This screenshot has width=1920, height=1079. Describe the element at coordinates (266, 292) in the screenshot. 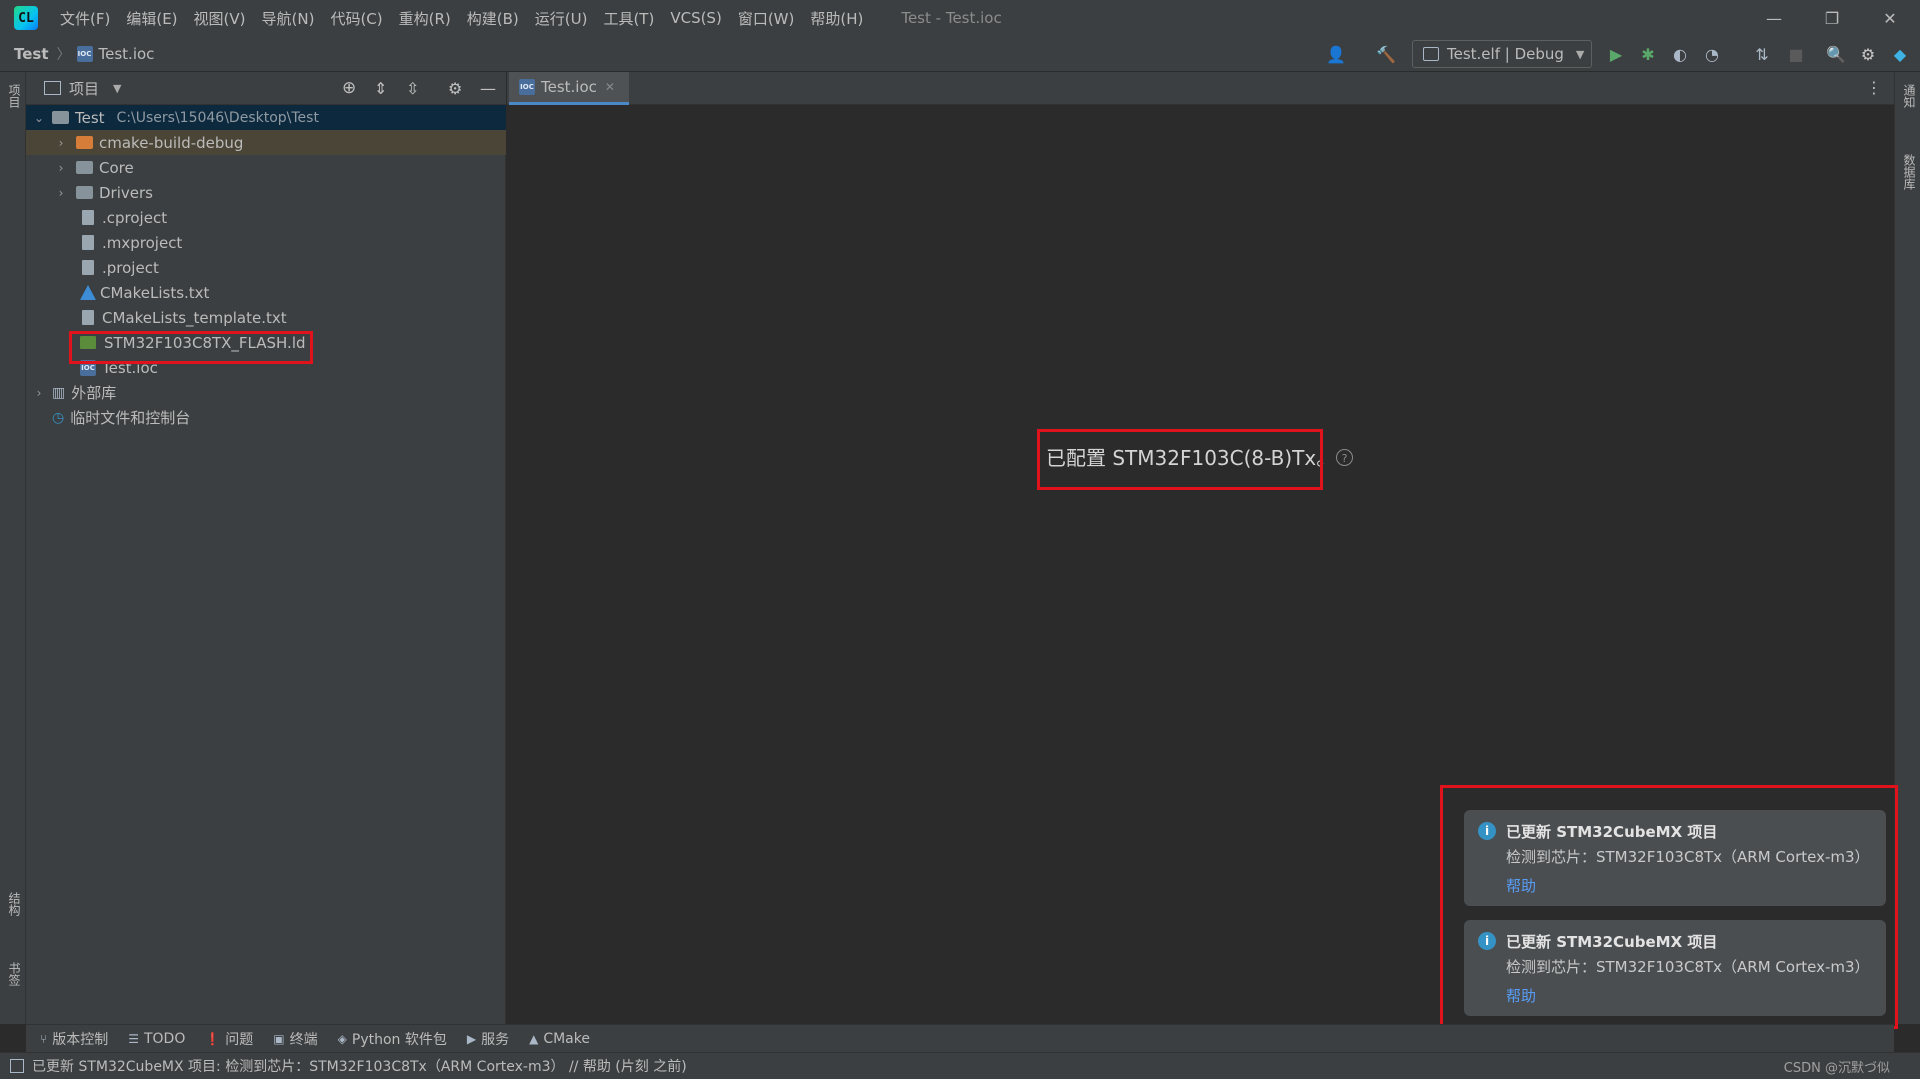

I see `tree-file-cmakelists: CMakeLists.txt` at that location.